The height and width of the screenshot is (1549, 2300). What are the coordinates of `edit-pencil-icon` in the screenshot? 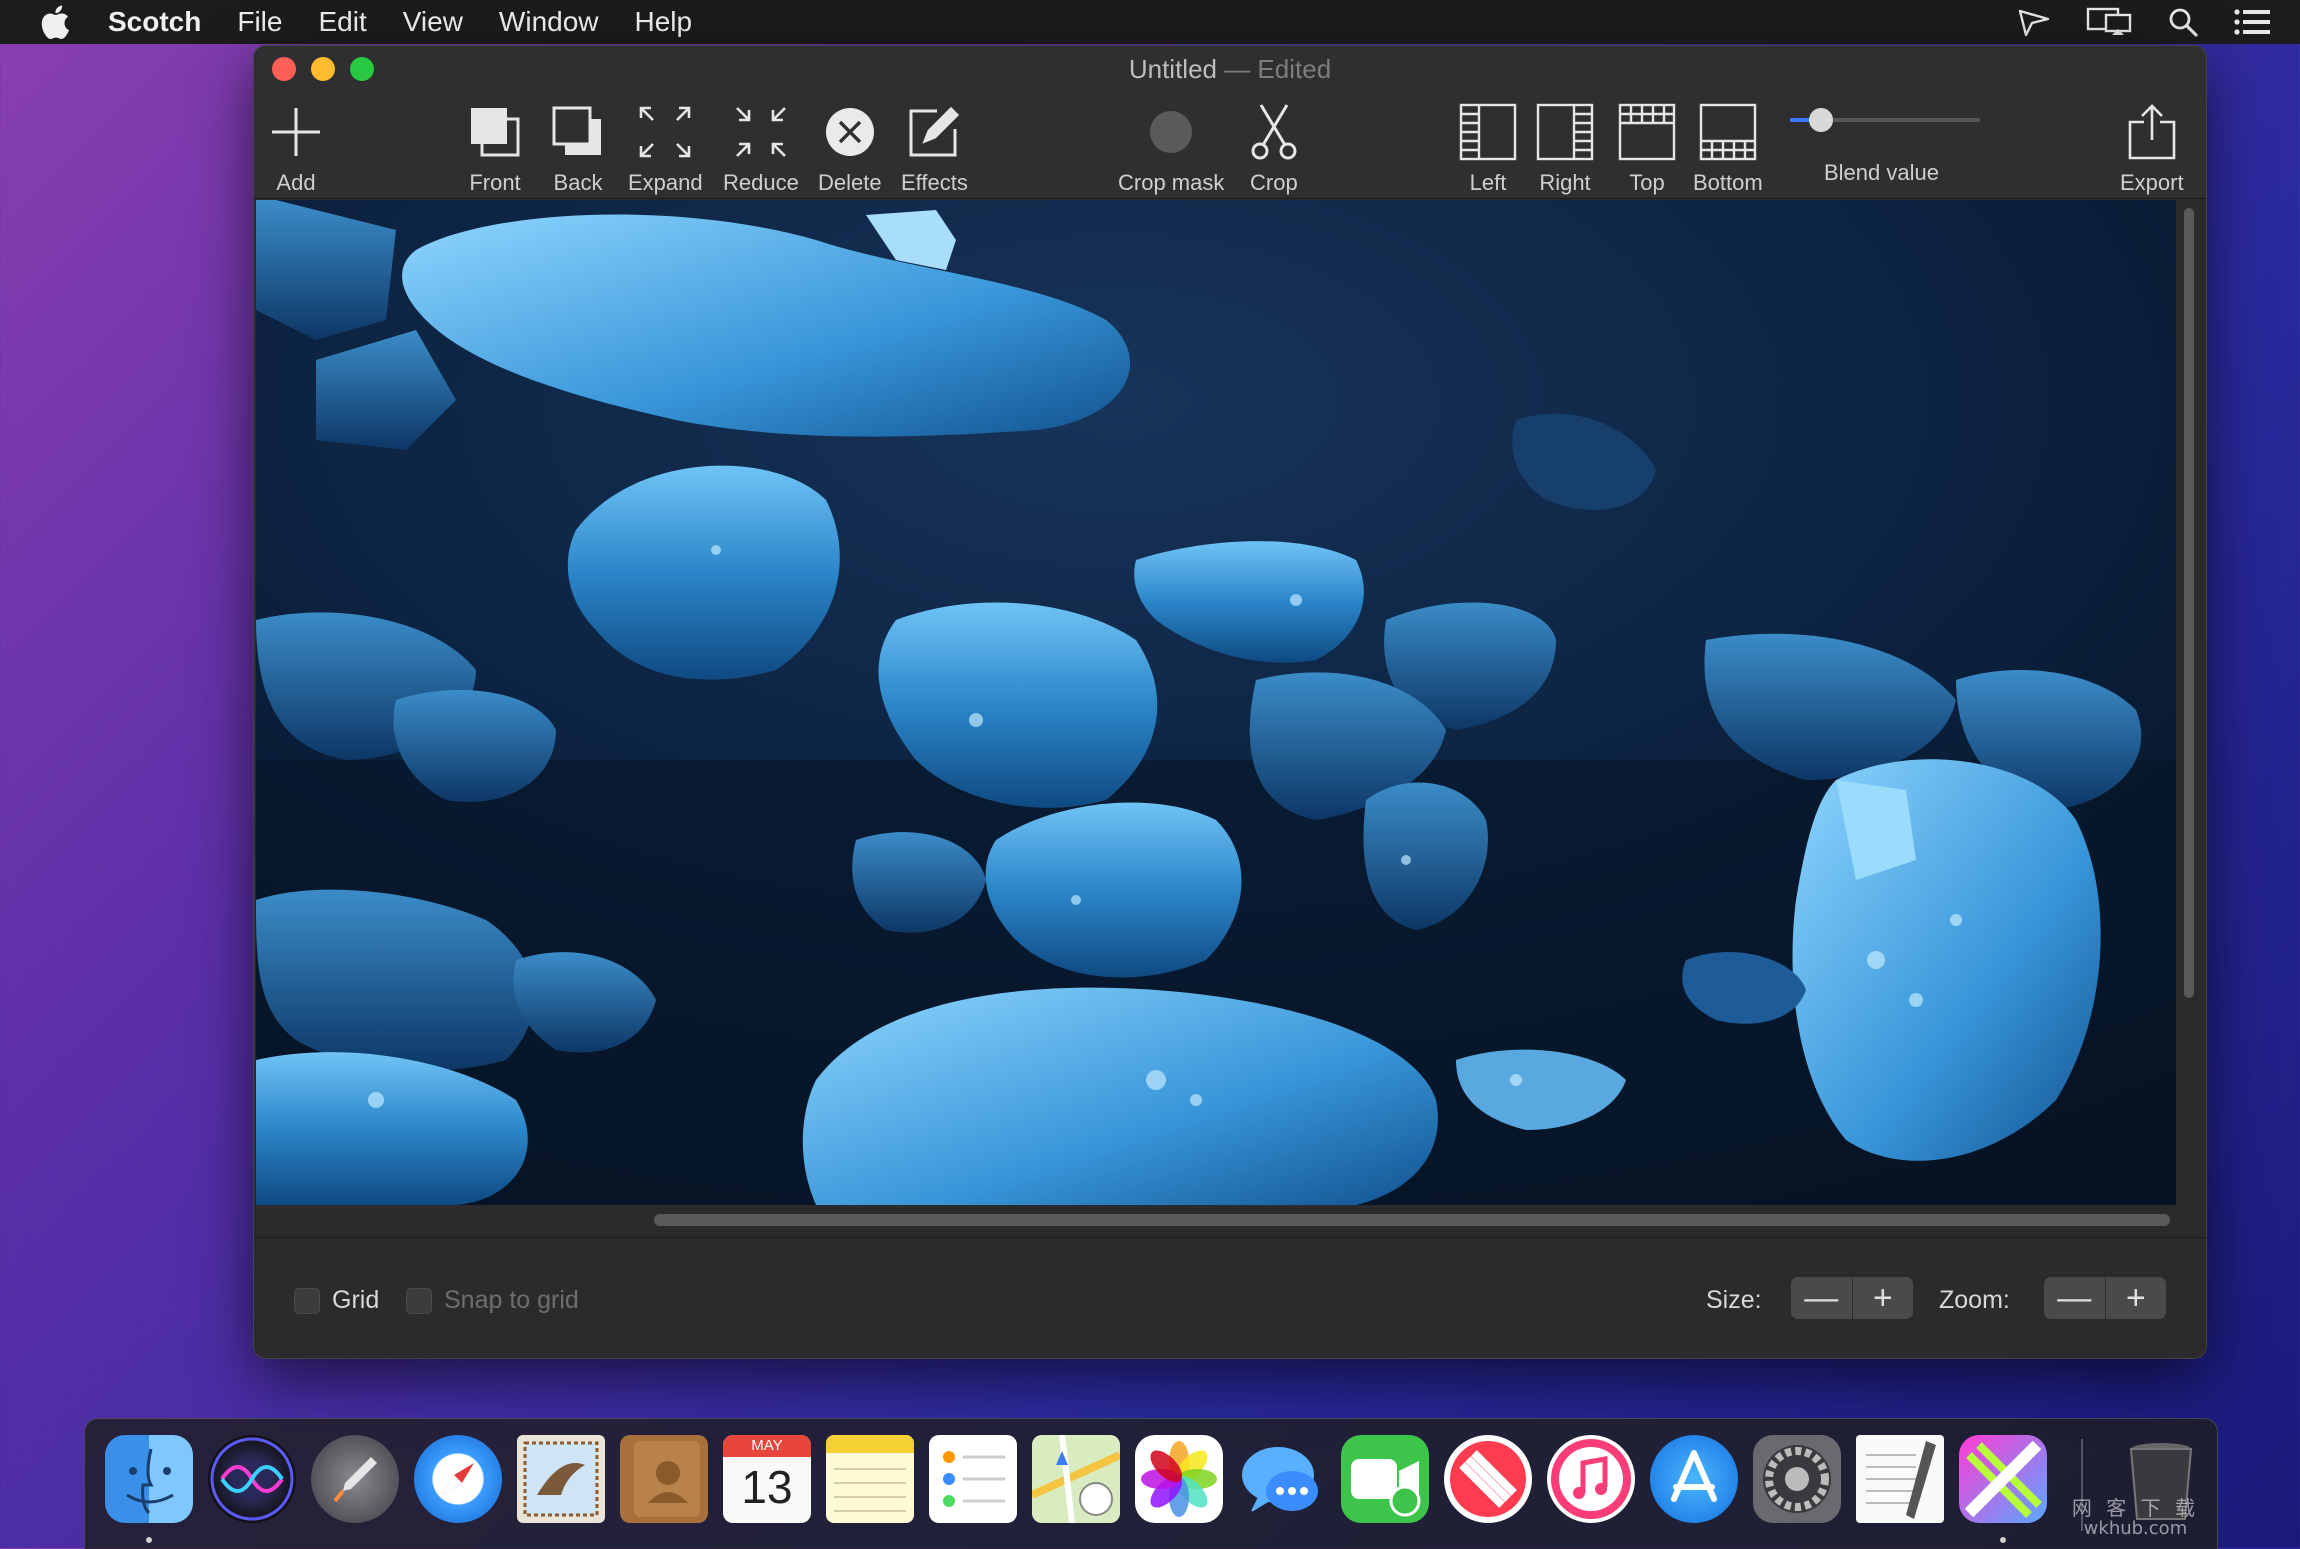 It's located at (934, 132).